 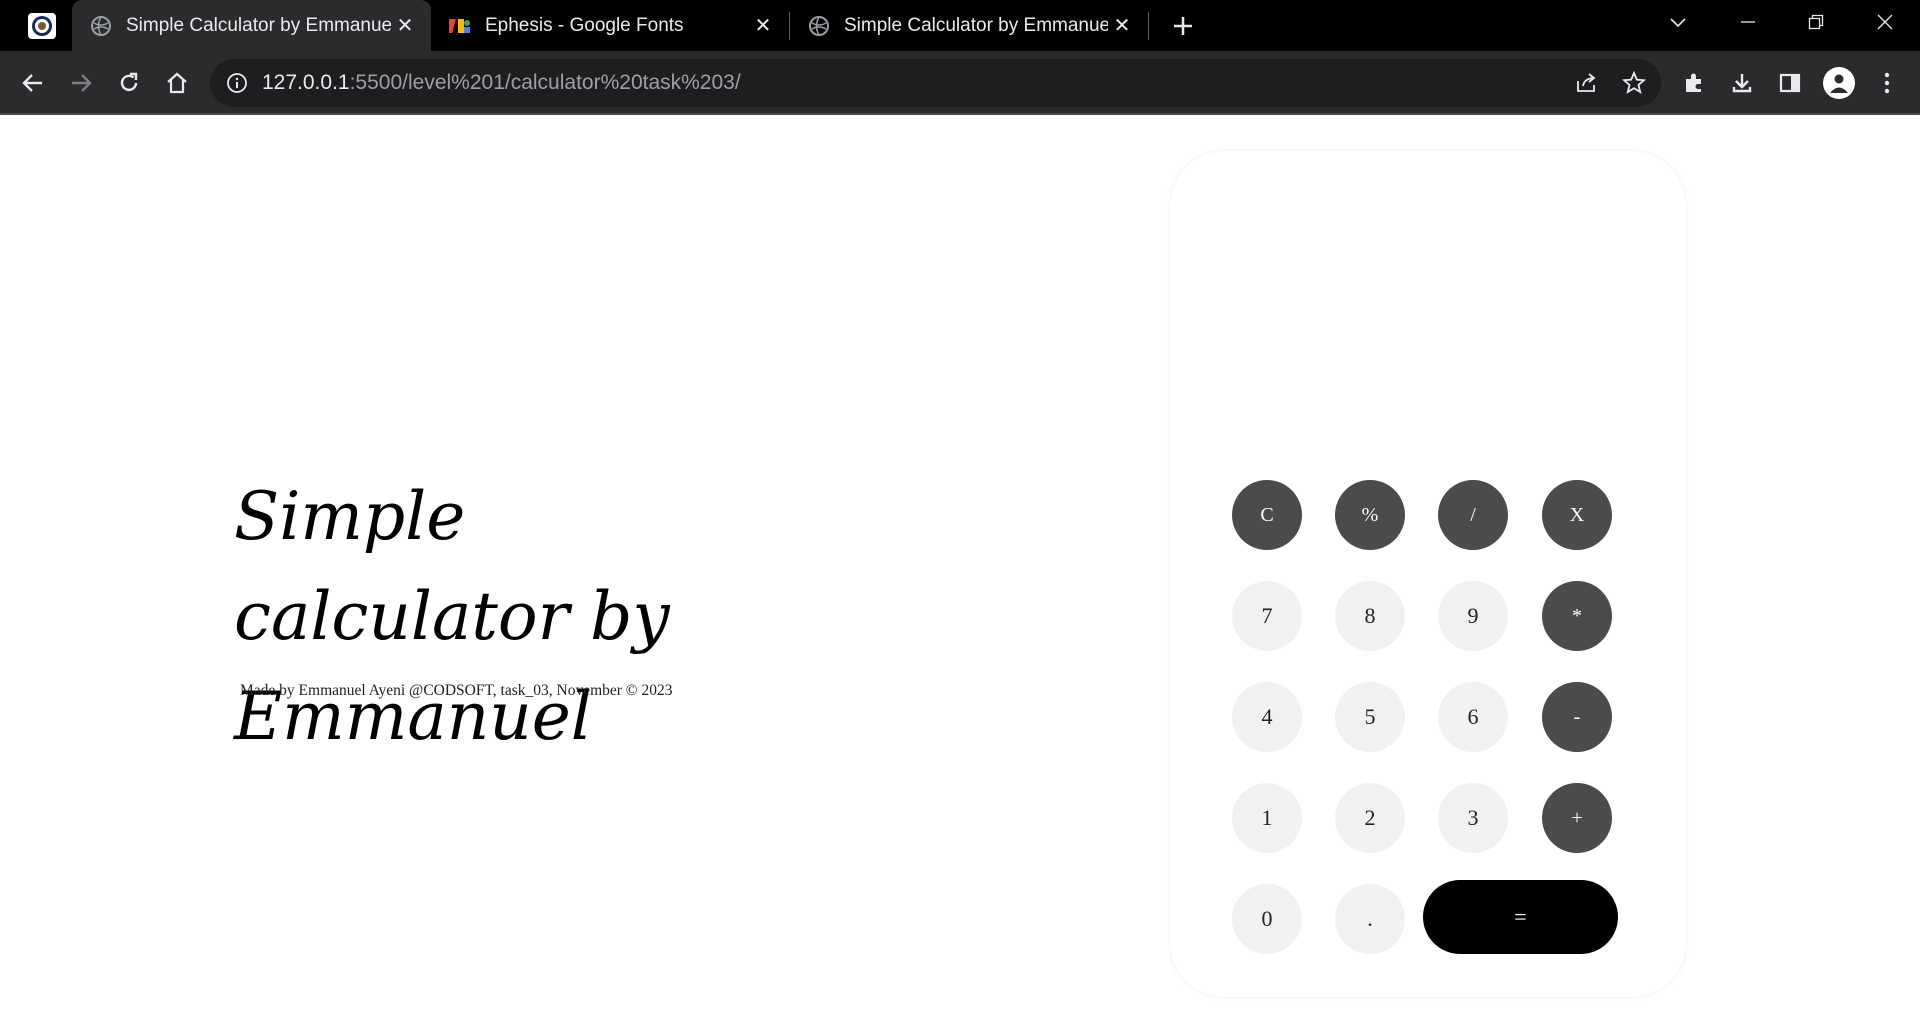 I want to click on extensions-button, so click(x=1694, y=83).